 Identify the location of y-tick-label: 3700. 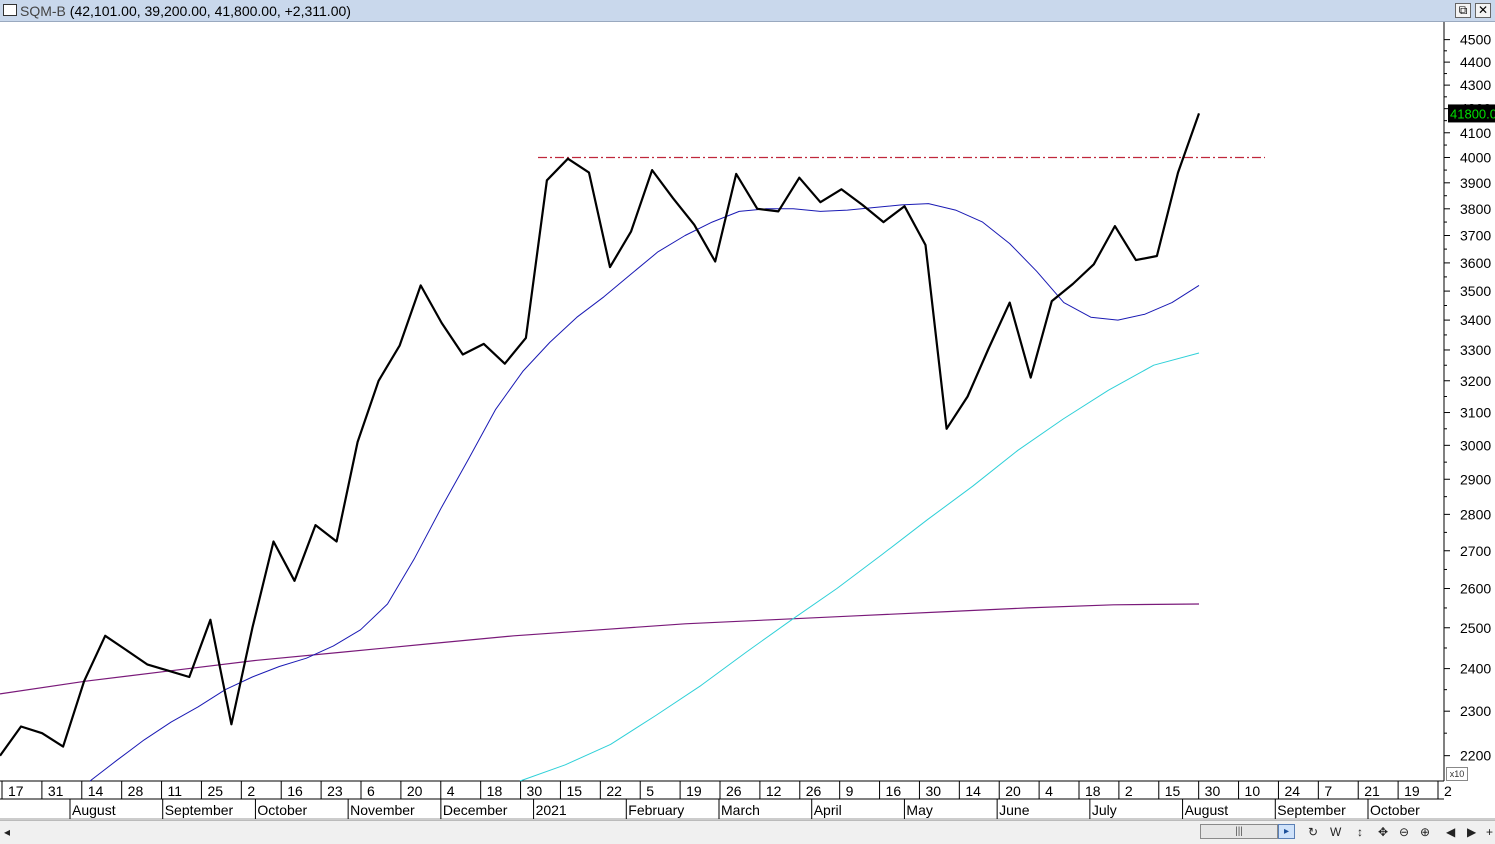
(1475, 235).